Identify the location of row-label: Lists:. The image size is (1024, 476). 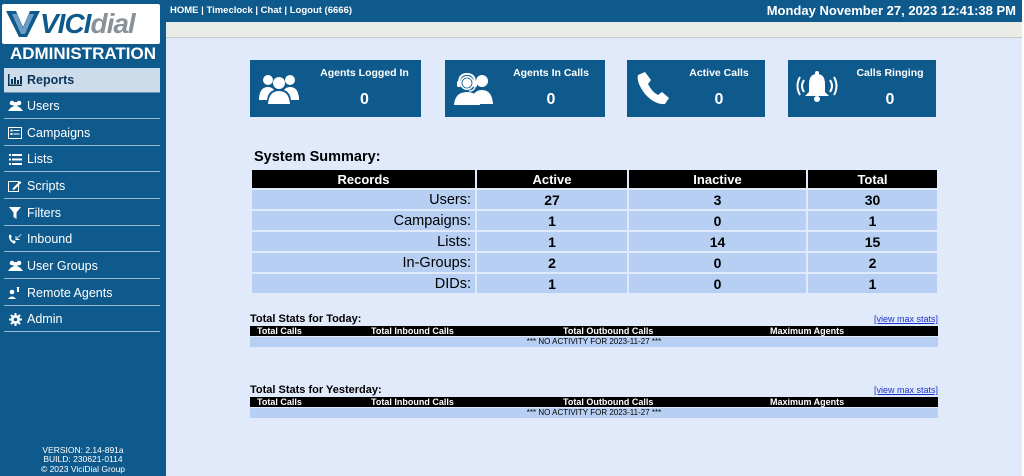
(363, 241).